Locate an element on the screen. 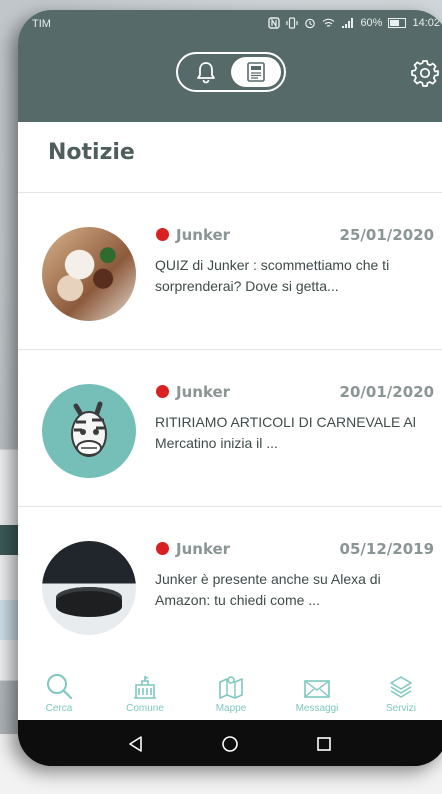 This screenshot has height=794, width=442. news-date: 05/12/2019 is located at coordinates (386, 549).